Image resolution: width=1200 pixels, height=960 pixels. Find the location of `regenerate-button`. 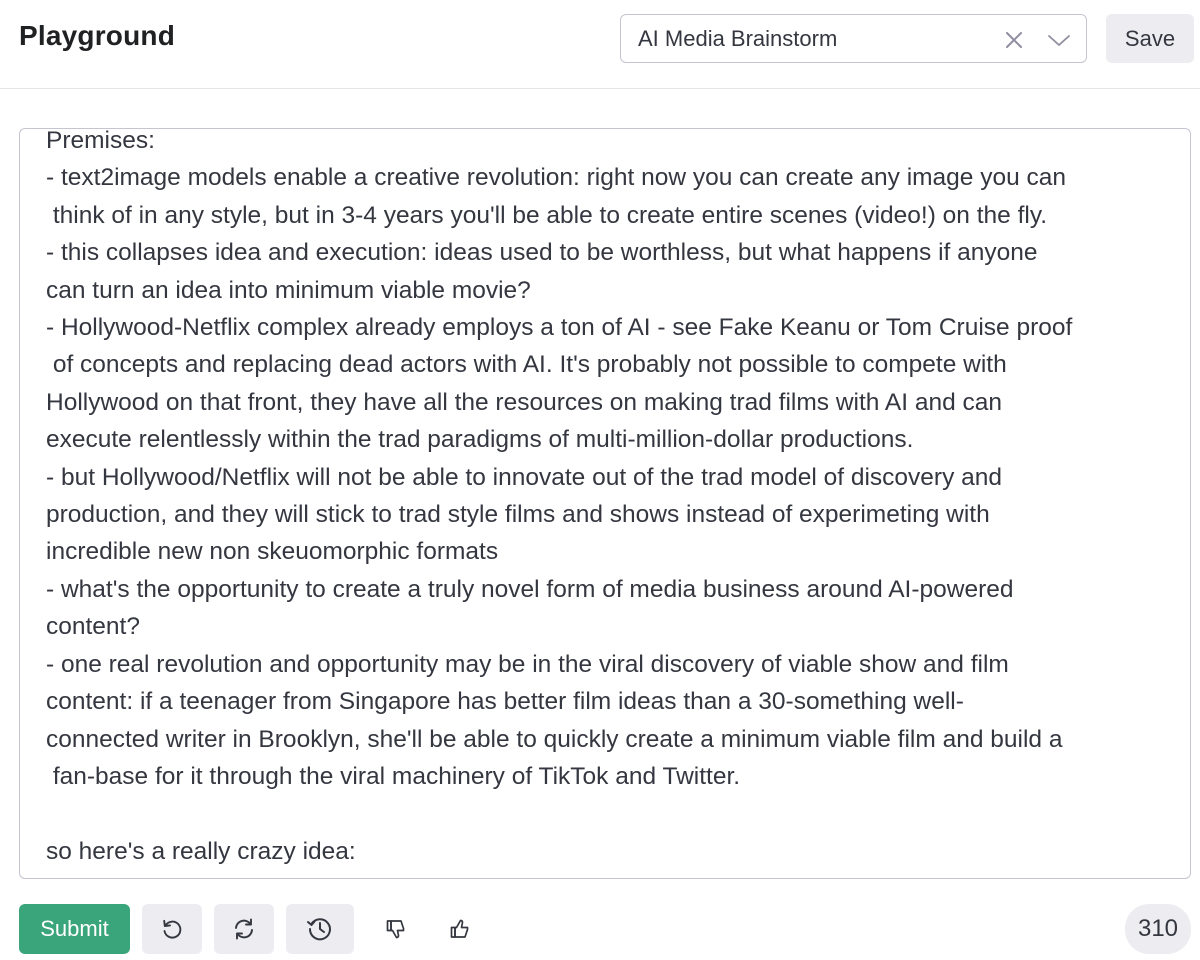

regenerate-button is located at coordinates (244, 929).